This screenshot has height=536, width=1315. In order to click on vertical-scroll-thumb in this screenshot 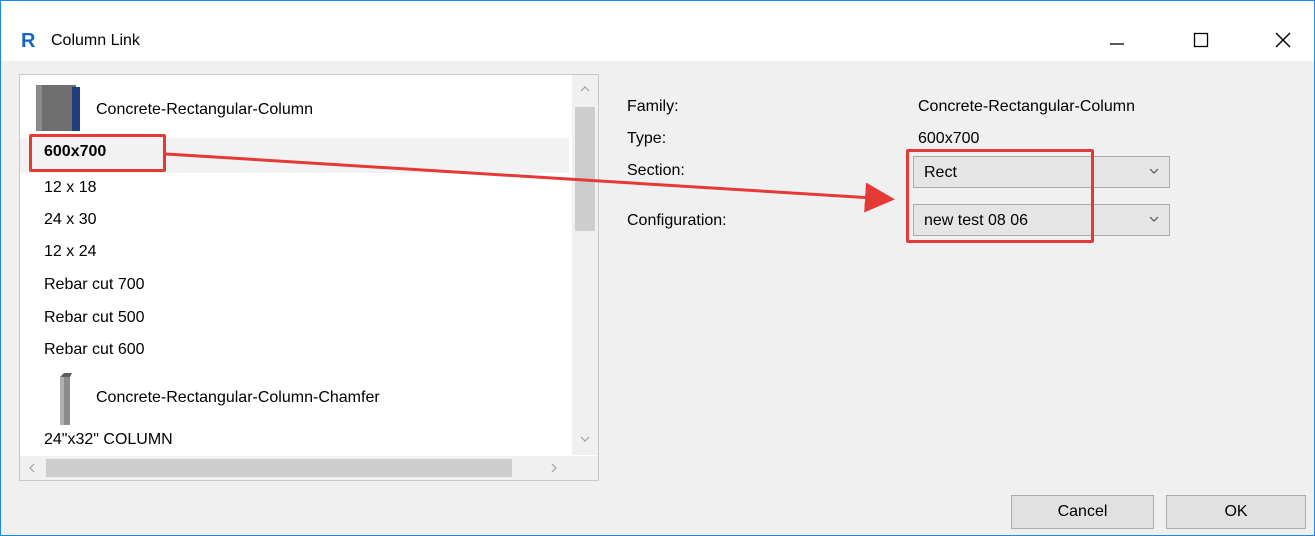, I will do `click(585, 169)`.